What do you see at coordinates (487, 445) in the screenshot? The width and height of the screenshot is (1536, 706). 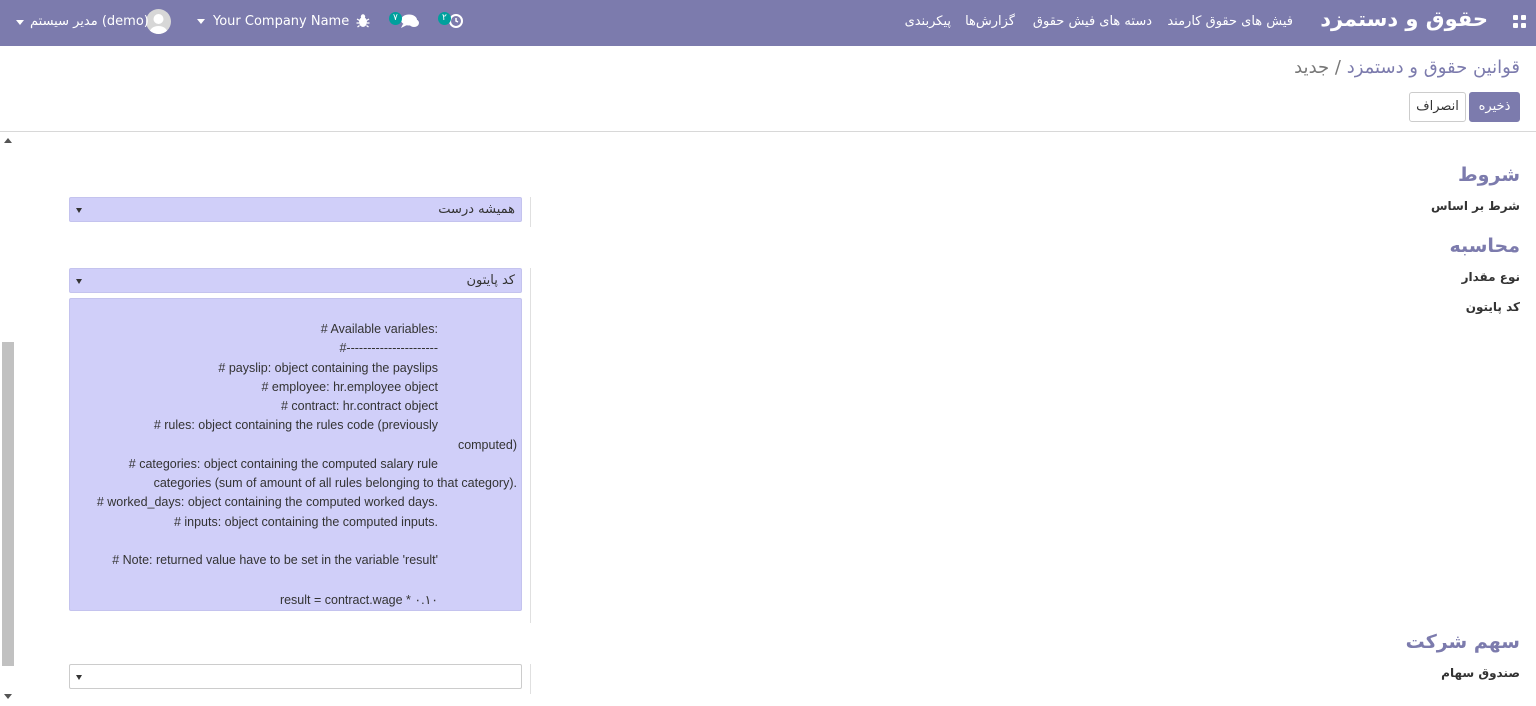 I see `code-line: computed)` at bounding box center [487, 445].